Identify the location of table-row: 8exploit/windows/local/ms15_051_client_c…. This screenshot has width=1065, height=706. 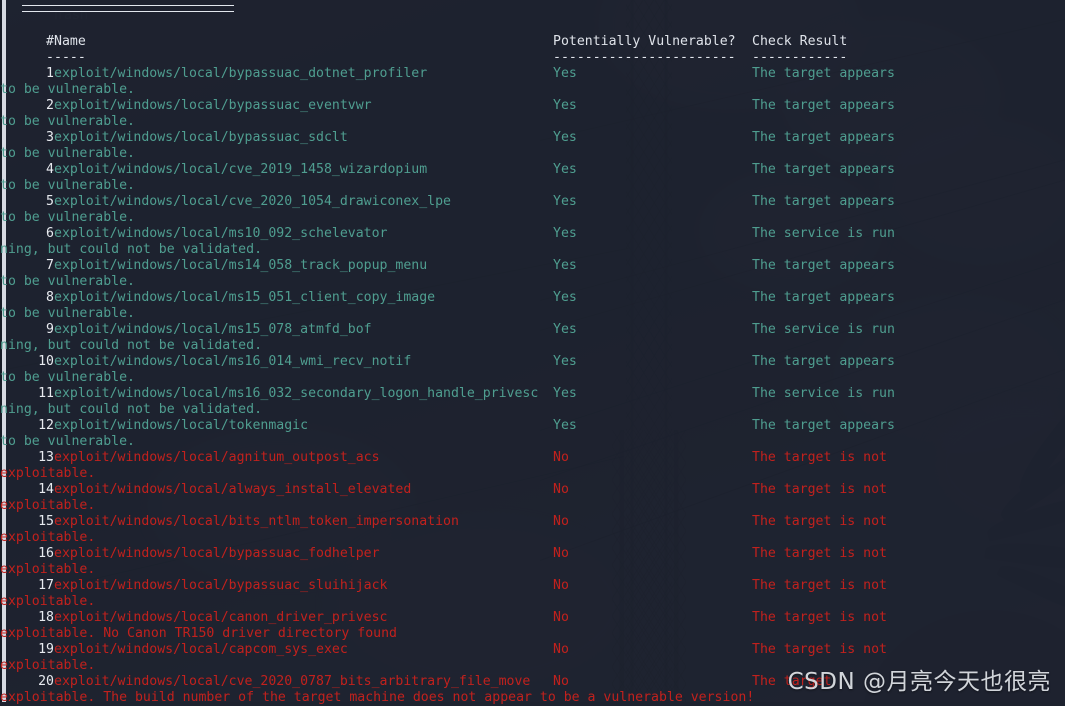
(539, 298).